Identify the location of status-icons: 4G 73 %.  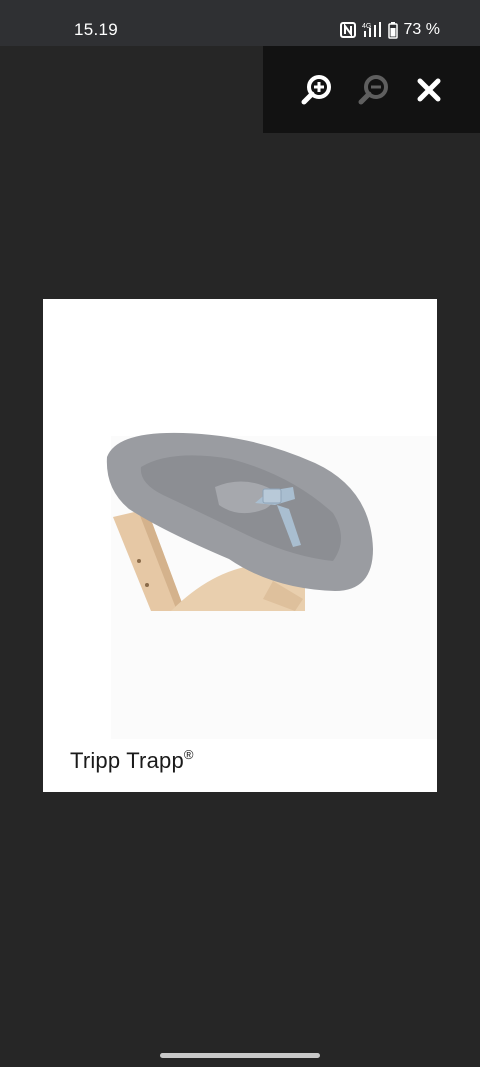
(389, 30).